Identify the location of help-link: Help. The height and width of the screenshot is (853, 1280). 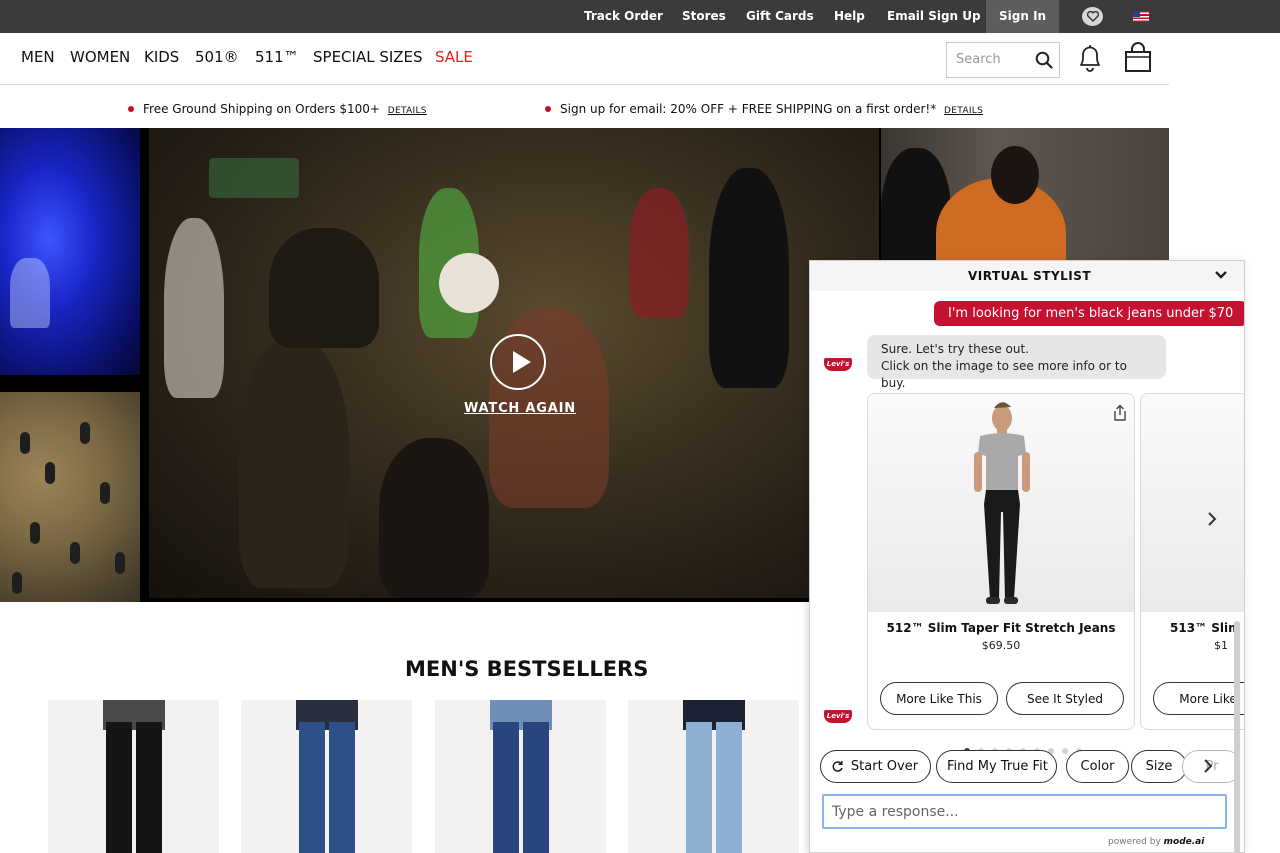
(849, 16).